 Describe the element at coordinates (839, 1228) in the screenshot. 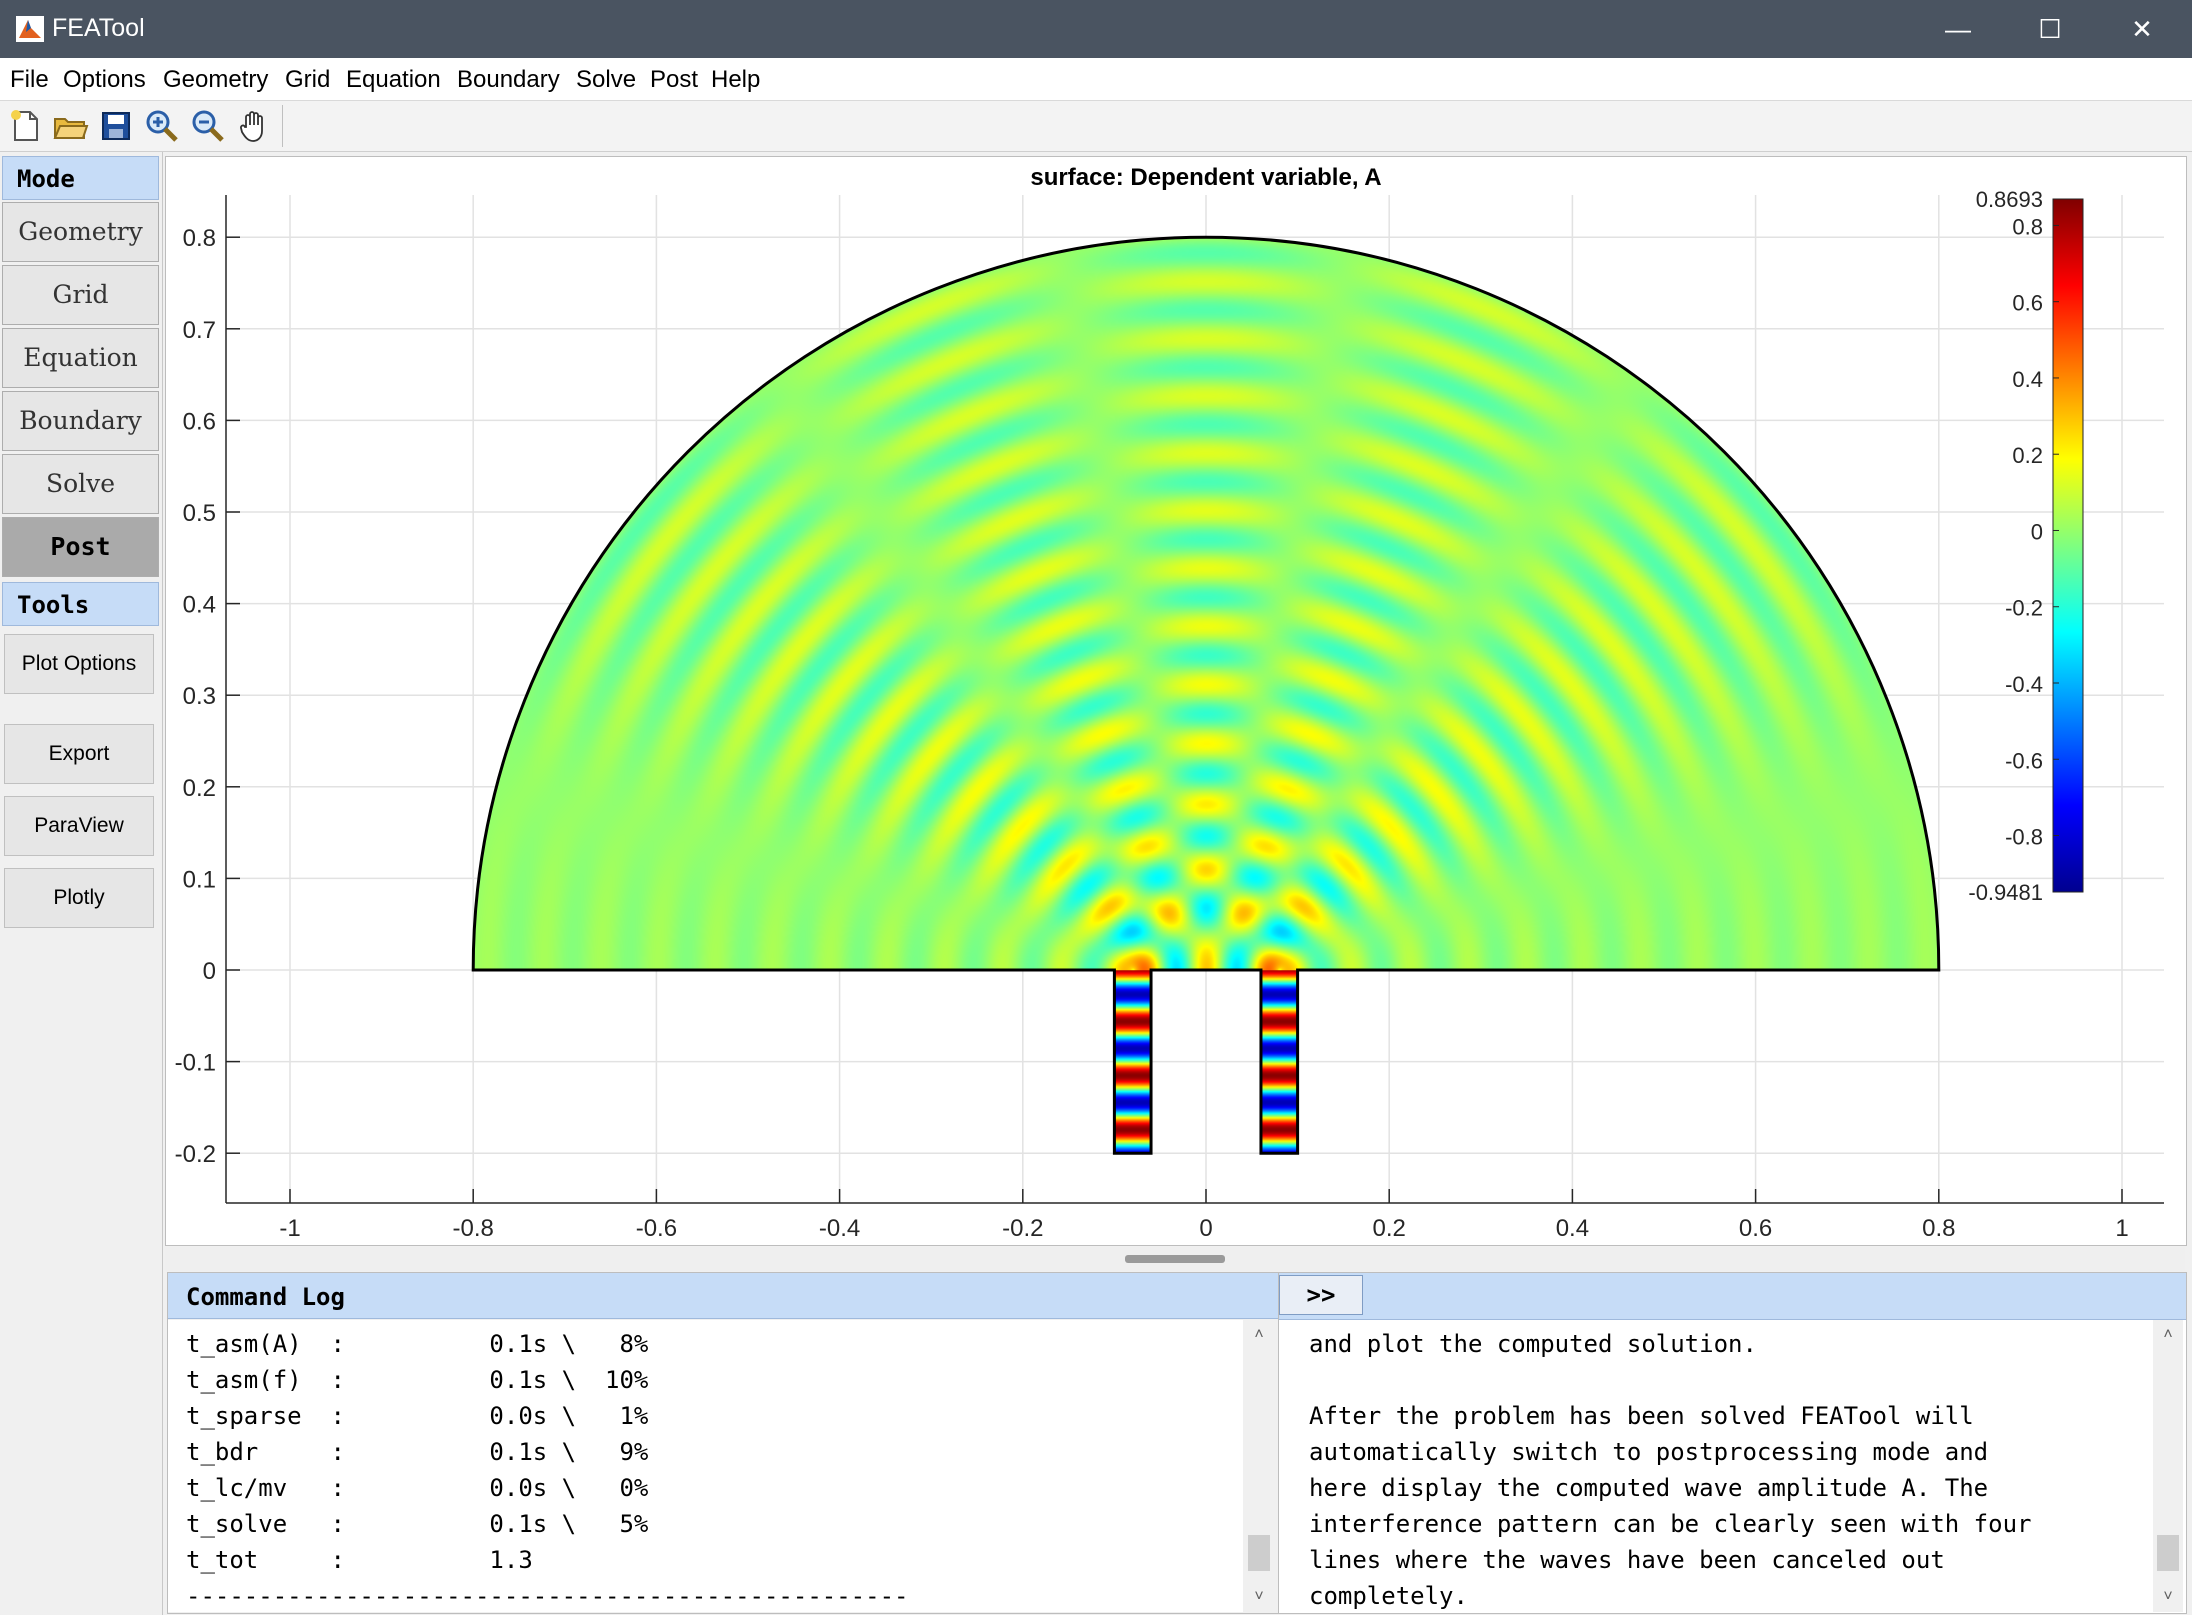

I see `x-tick-label: -0.4` at that location.